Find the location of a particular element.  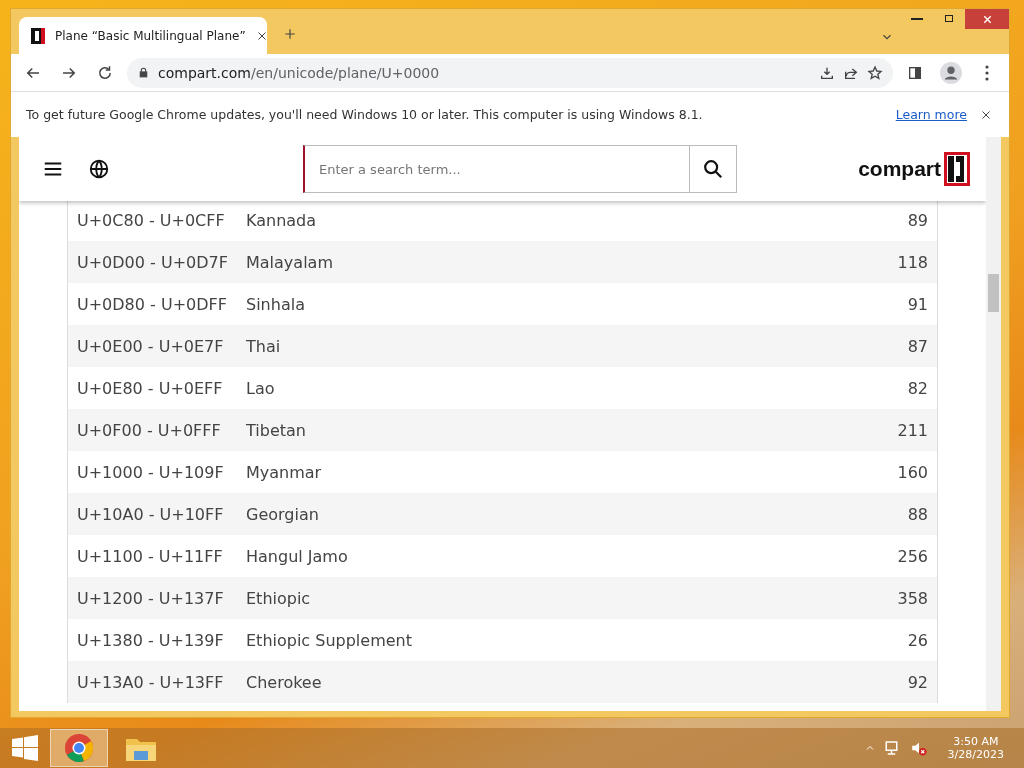

count-cell: 211 is located at coordinates (912, 430).